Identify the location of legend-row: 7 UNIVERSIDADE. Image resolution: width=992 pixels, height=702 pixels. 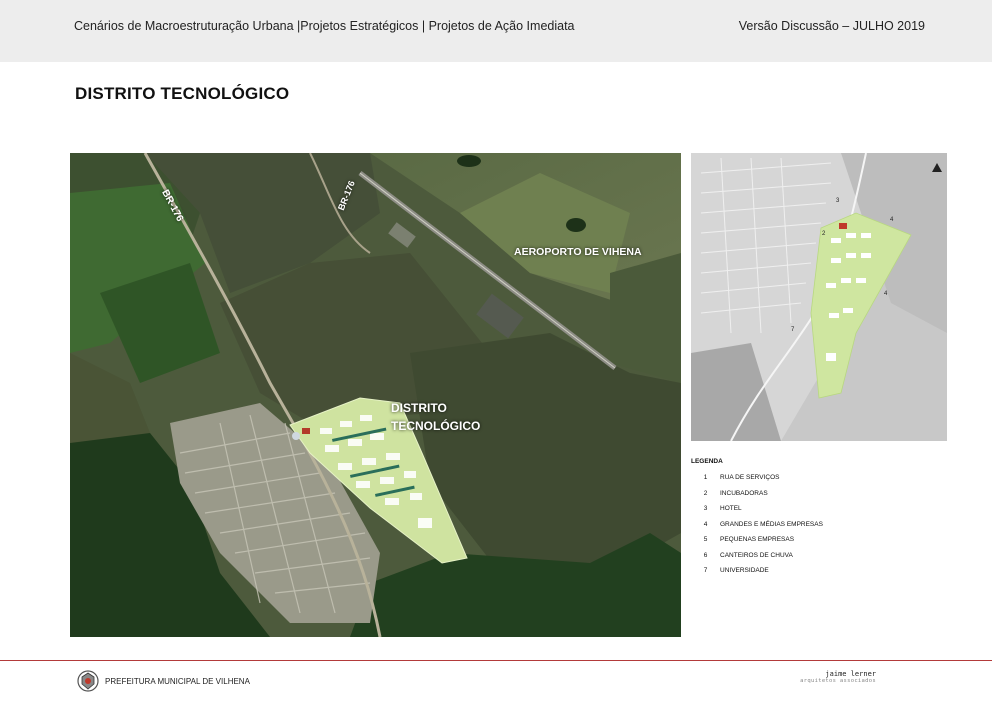
(821, 575).